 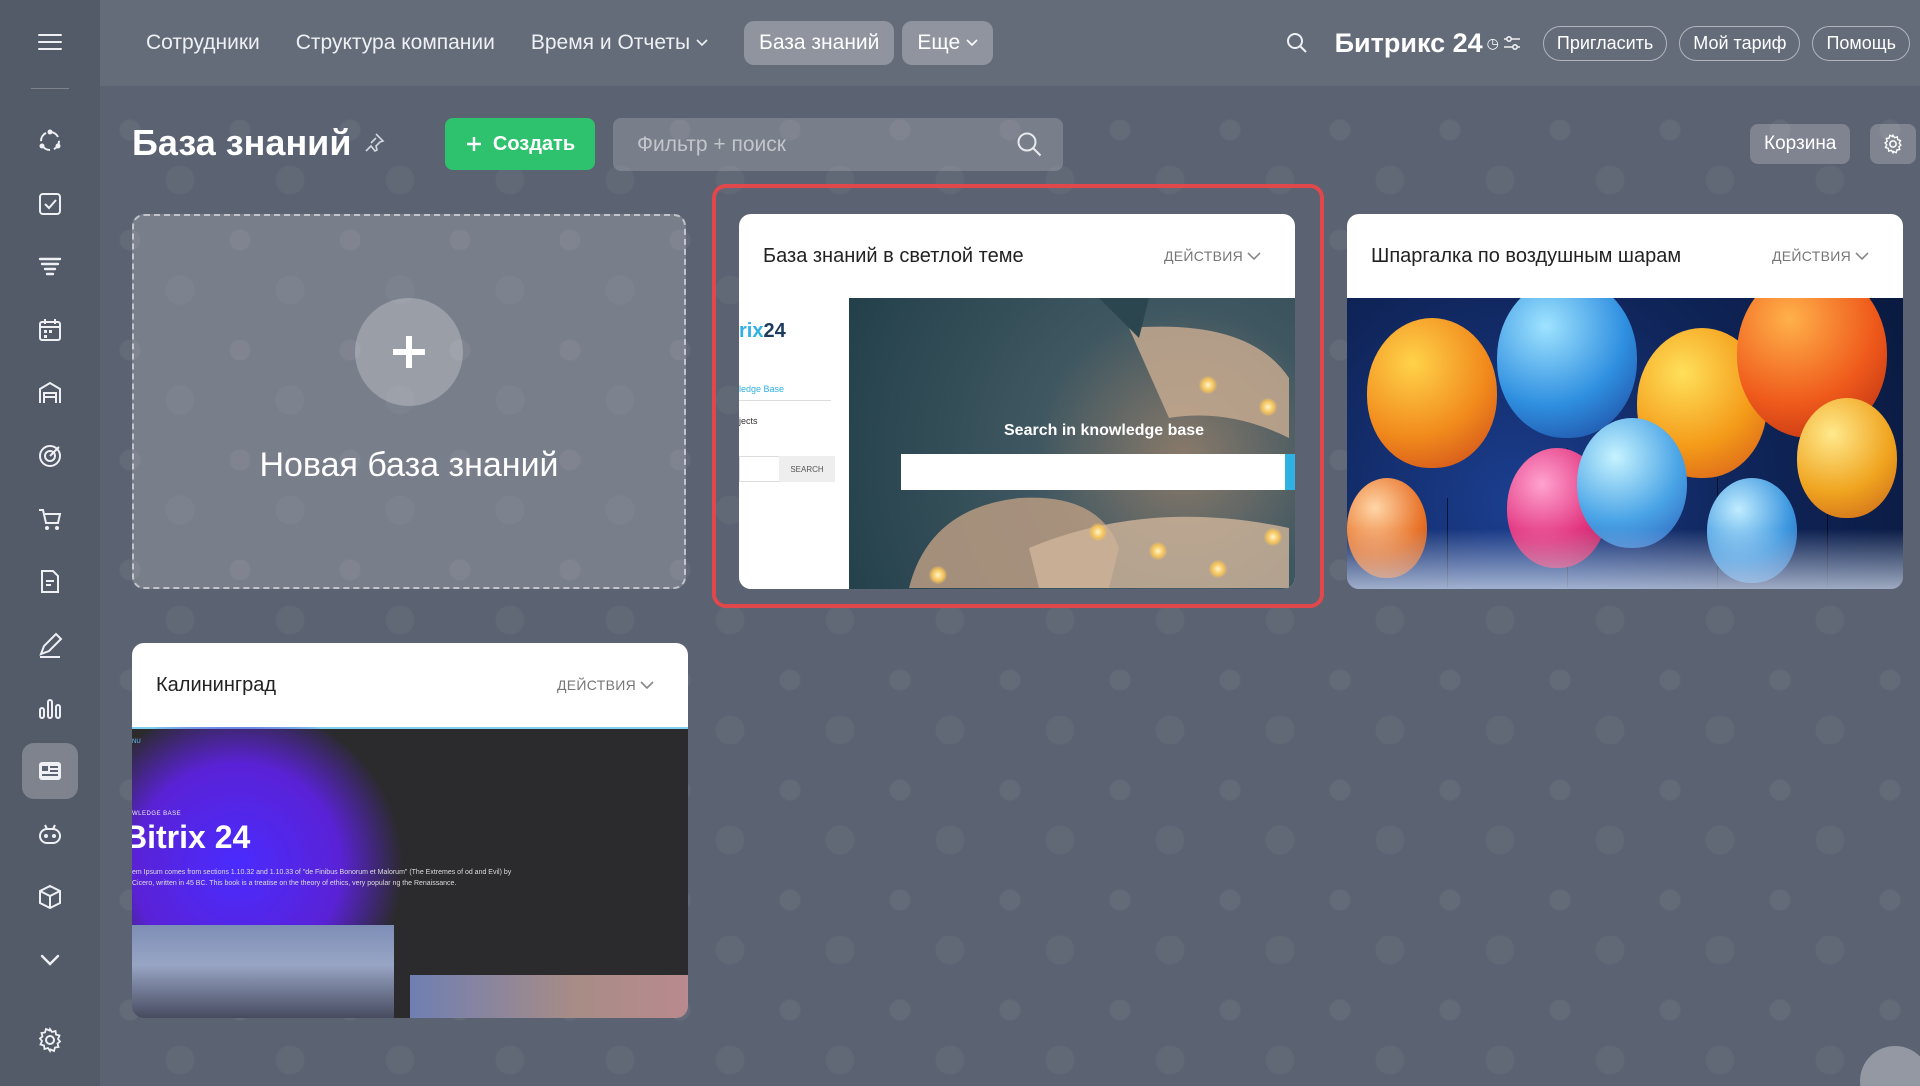 I want to click on cube-icon, so click(x=50, y=897).